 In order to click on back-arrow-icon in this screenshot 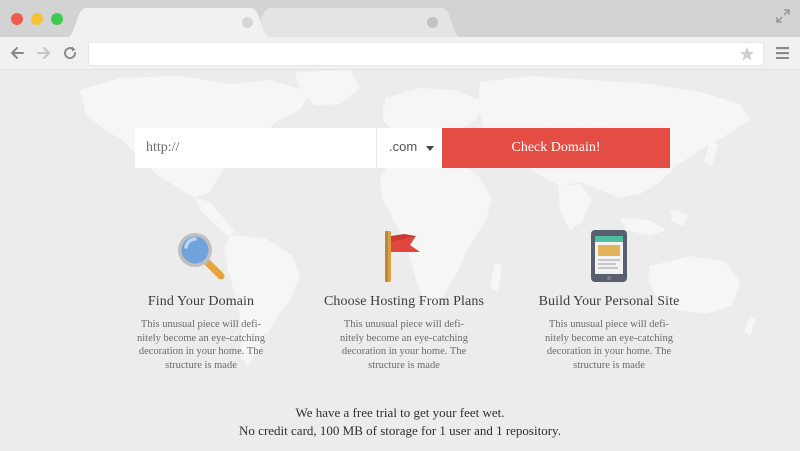, I will do `click(17, 53)`.